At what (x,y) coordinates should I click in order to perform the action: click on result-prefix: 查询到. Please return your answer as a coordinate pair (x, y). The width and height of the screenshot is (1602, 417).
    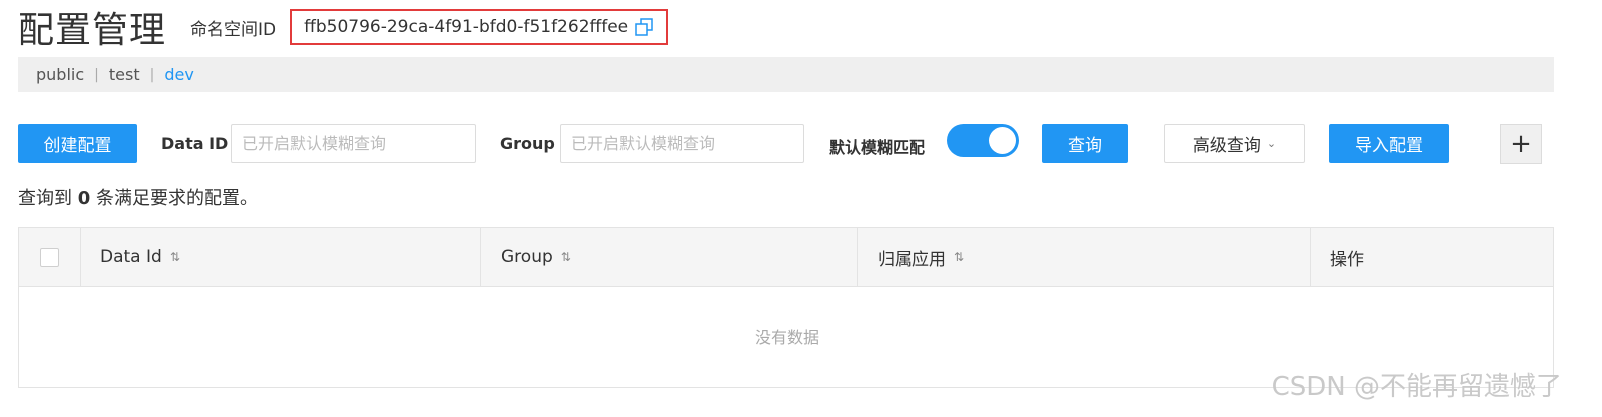
    Looking at the image, I should click on (45, 198).